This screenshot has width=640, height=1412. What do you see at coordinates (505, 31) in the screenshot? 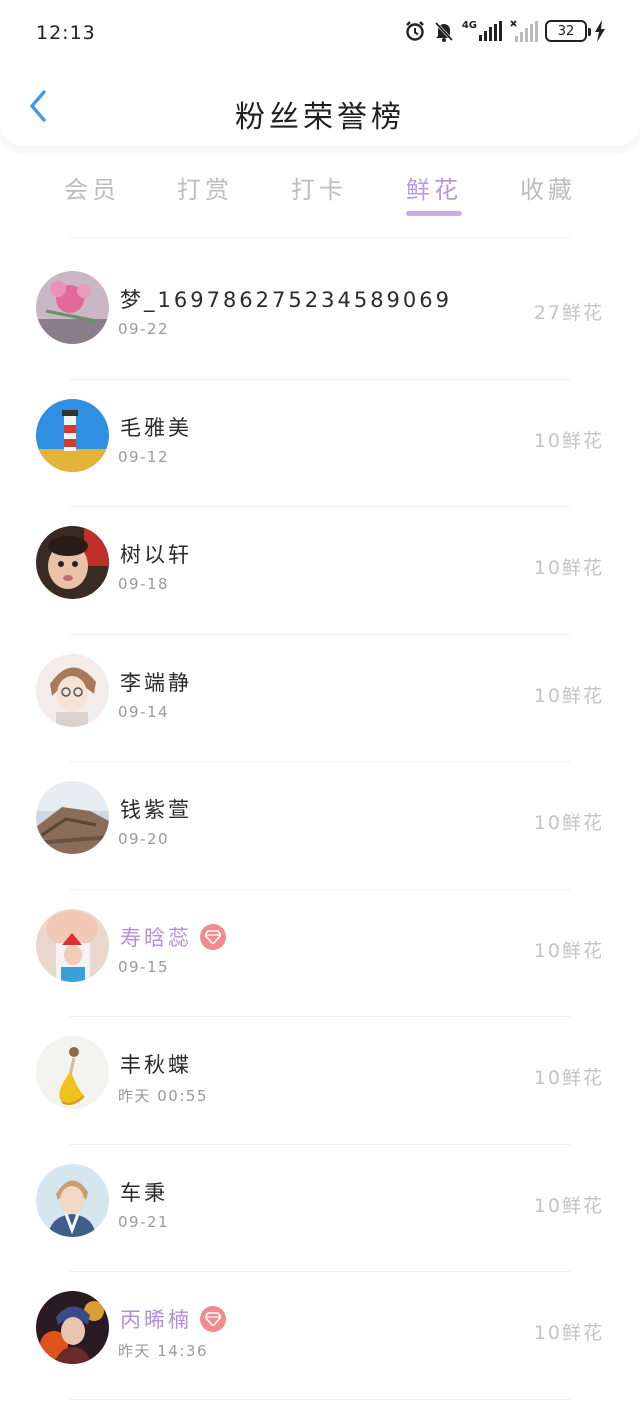
I see `status-icons: 4G 32` at bounding box center [505, 31].